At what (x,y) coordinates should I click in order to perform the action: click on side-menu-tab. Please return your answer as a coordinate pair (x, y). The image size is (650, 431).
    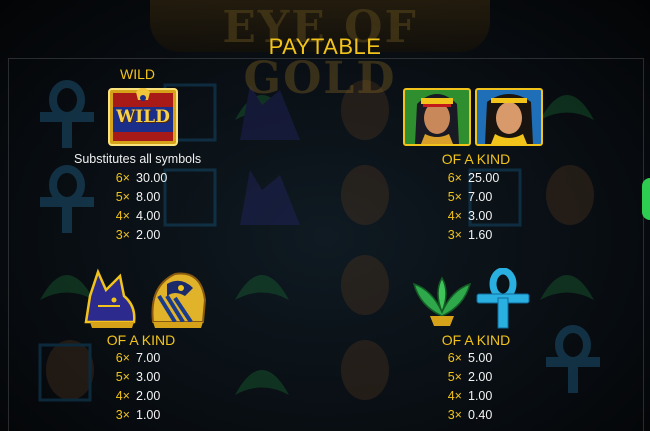
    Looking at the image, I should click on (646, 199).